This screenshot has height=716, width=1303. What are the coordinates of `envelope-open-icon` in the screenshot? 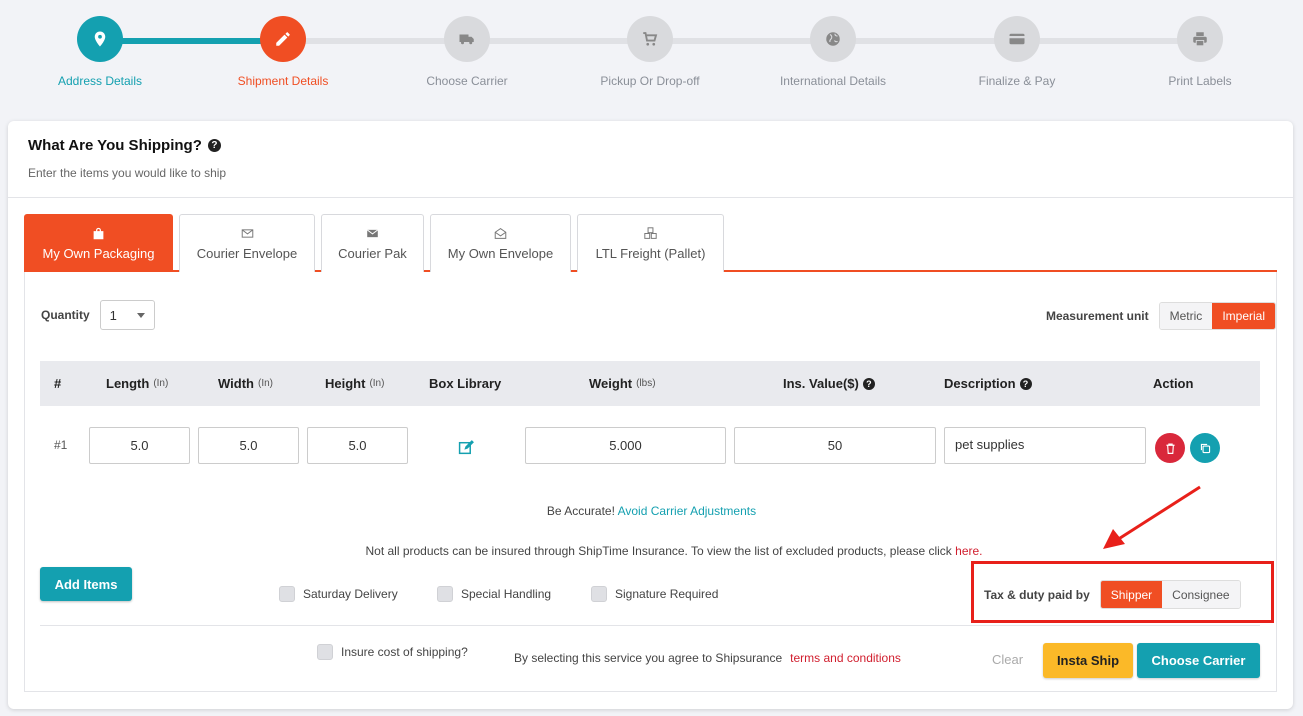 It's located at (500, 233).